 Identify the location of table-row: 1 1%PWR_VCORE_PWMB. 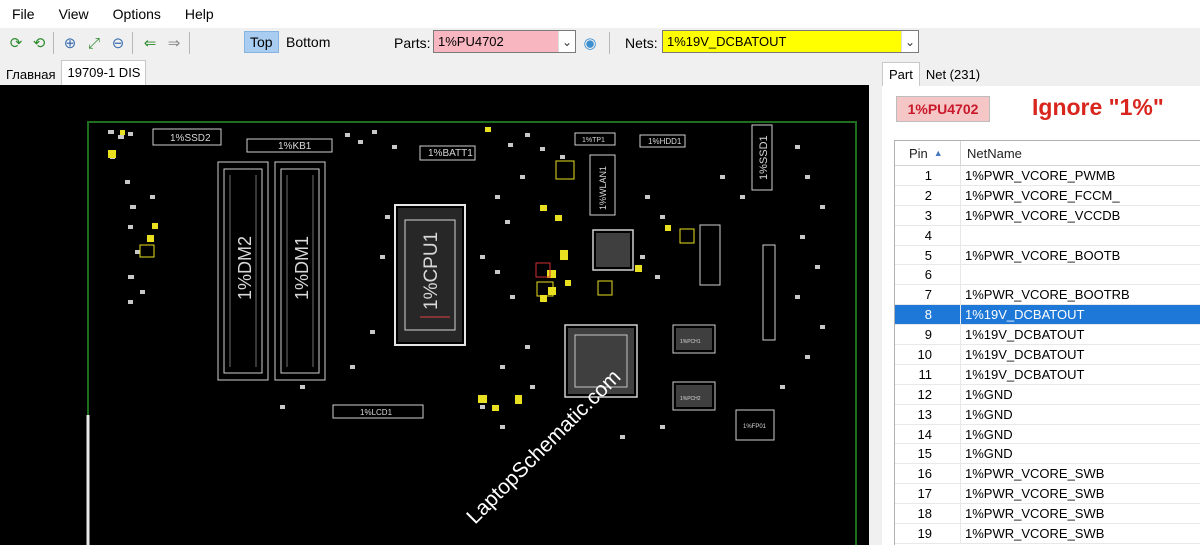
(1047, 176).